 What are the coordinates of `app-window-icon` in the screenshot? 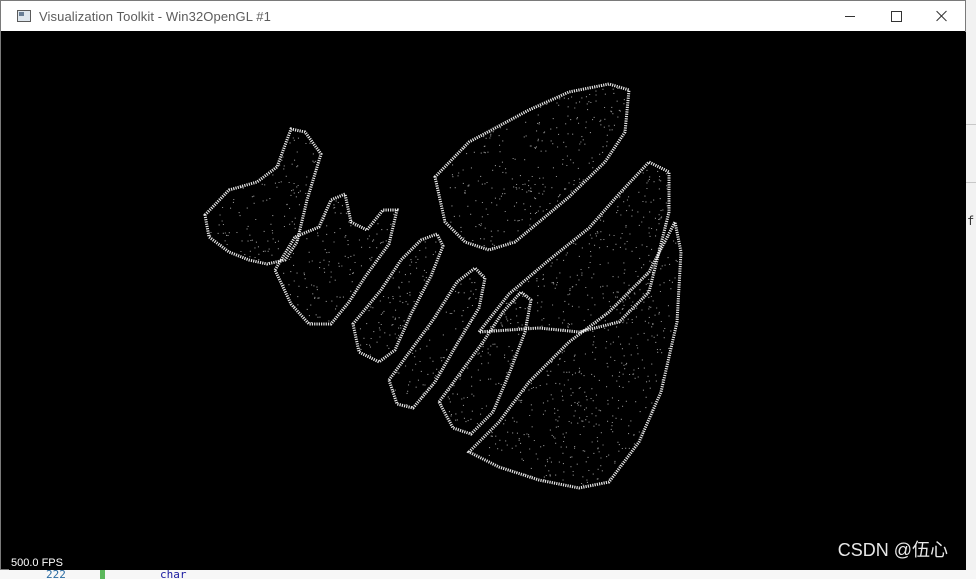 It's located at (24, 16).